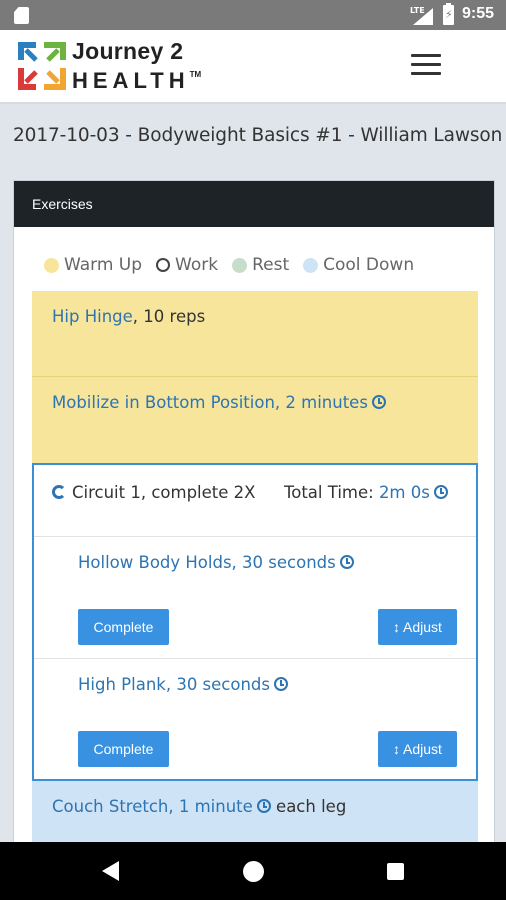 The image size is (506, 900). I want to click on exercise-link: Hollow Body Holds, 30 seconds, so click(207, 562).